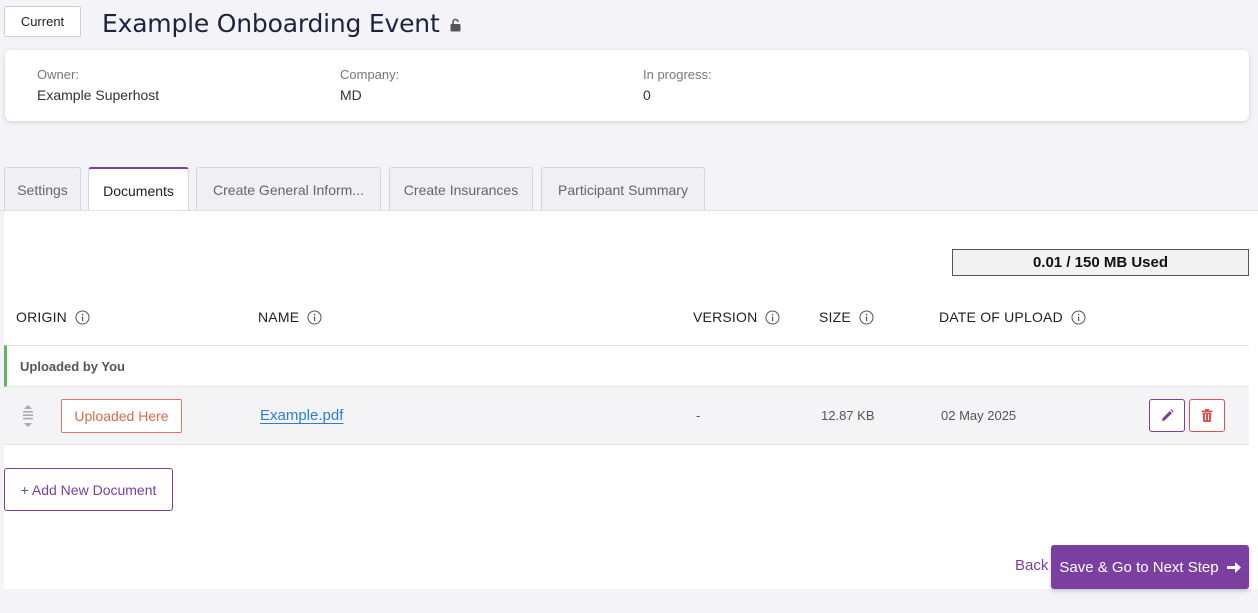  What do you see at coordinates (629, 24) in the screenshot?
I see `top-bar: Current Example Onboarding Event` at bounding box center [629, 24].